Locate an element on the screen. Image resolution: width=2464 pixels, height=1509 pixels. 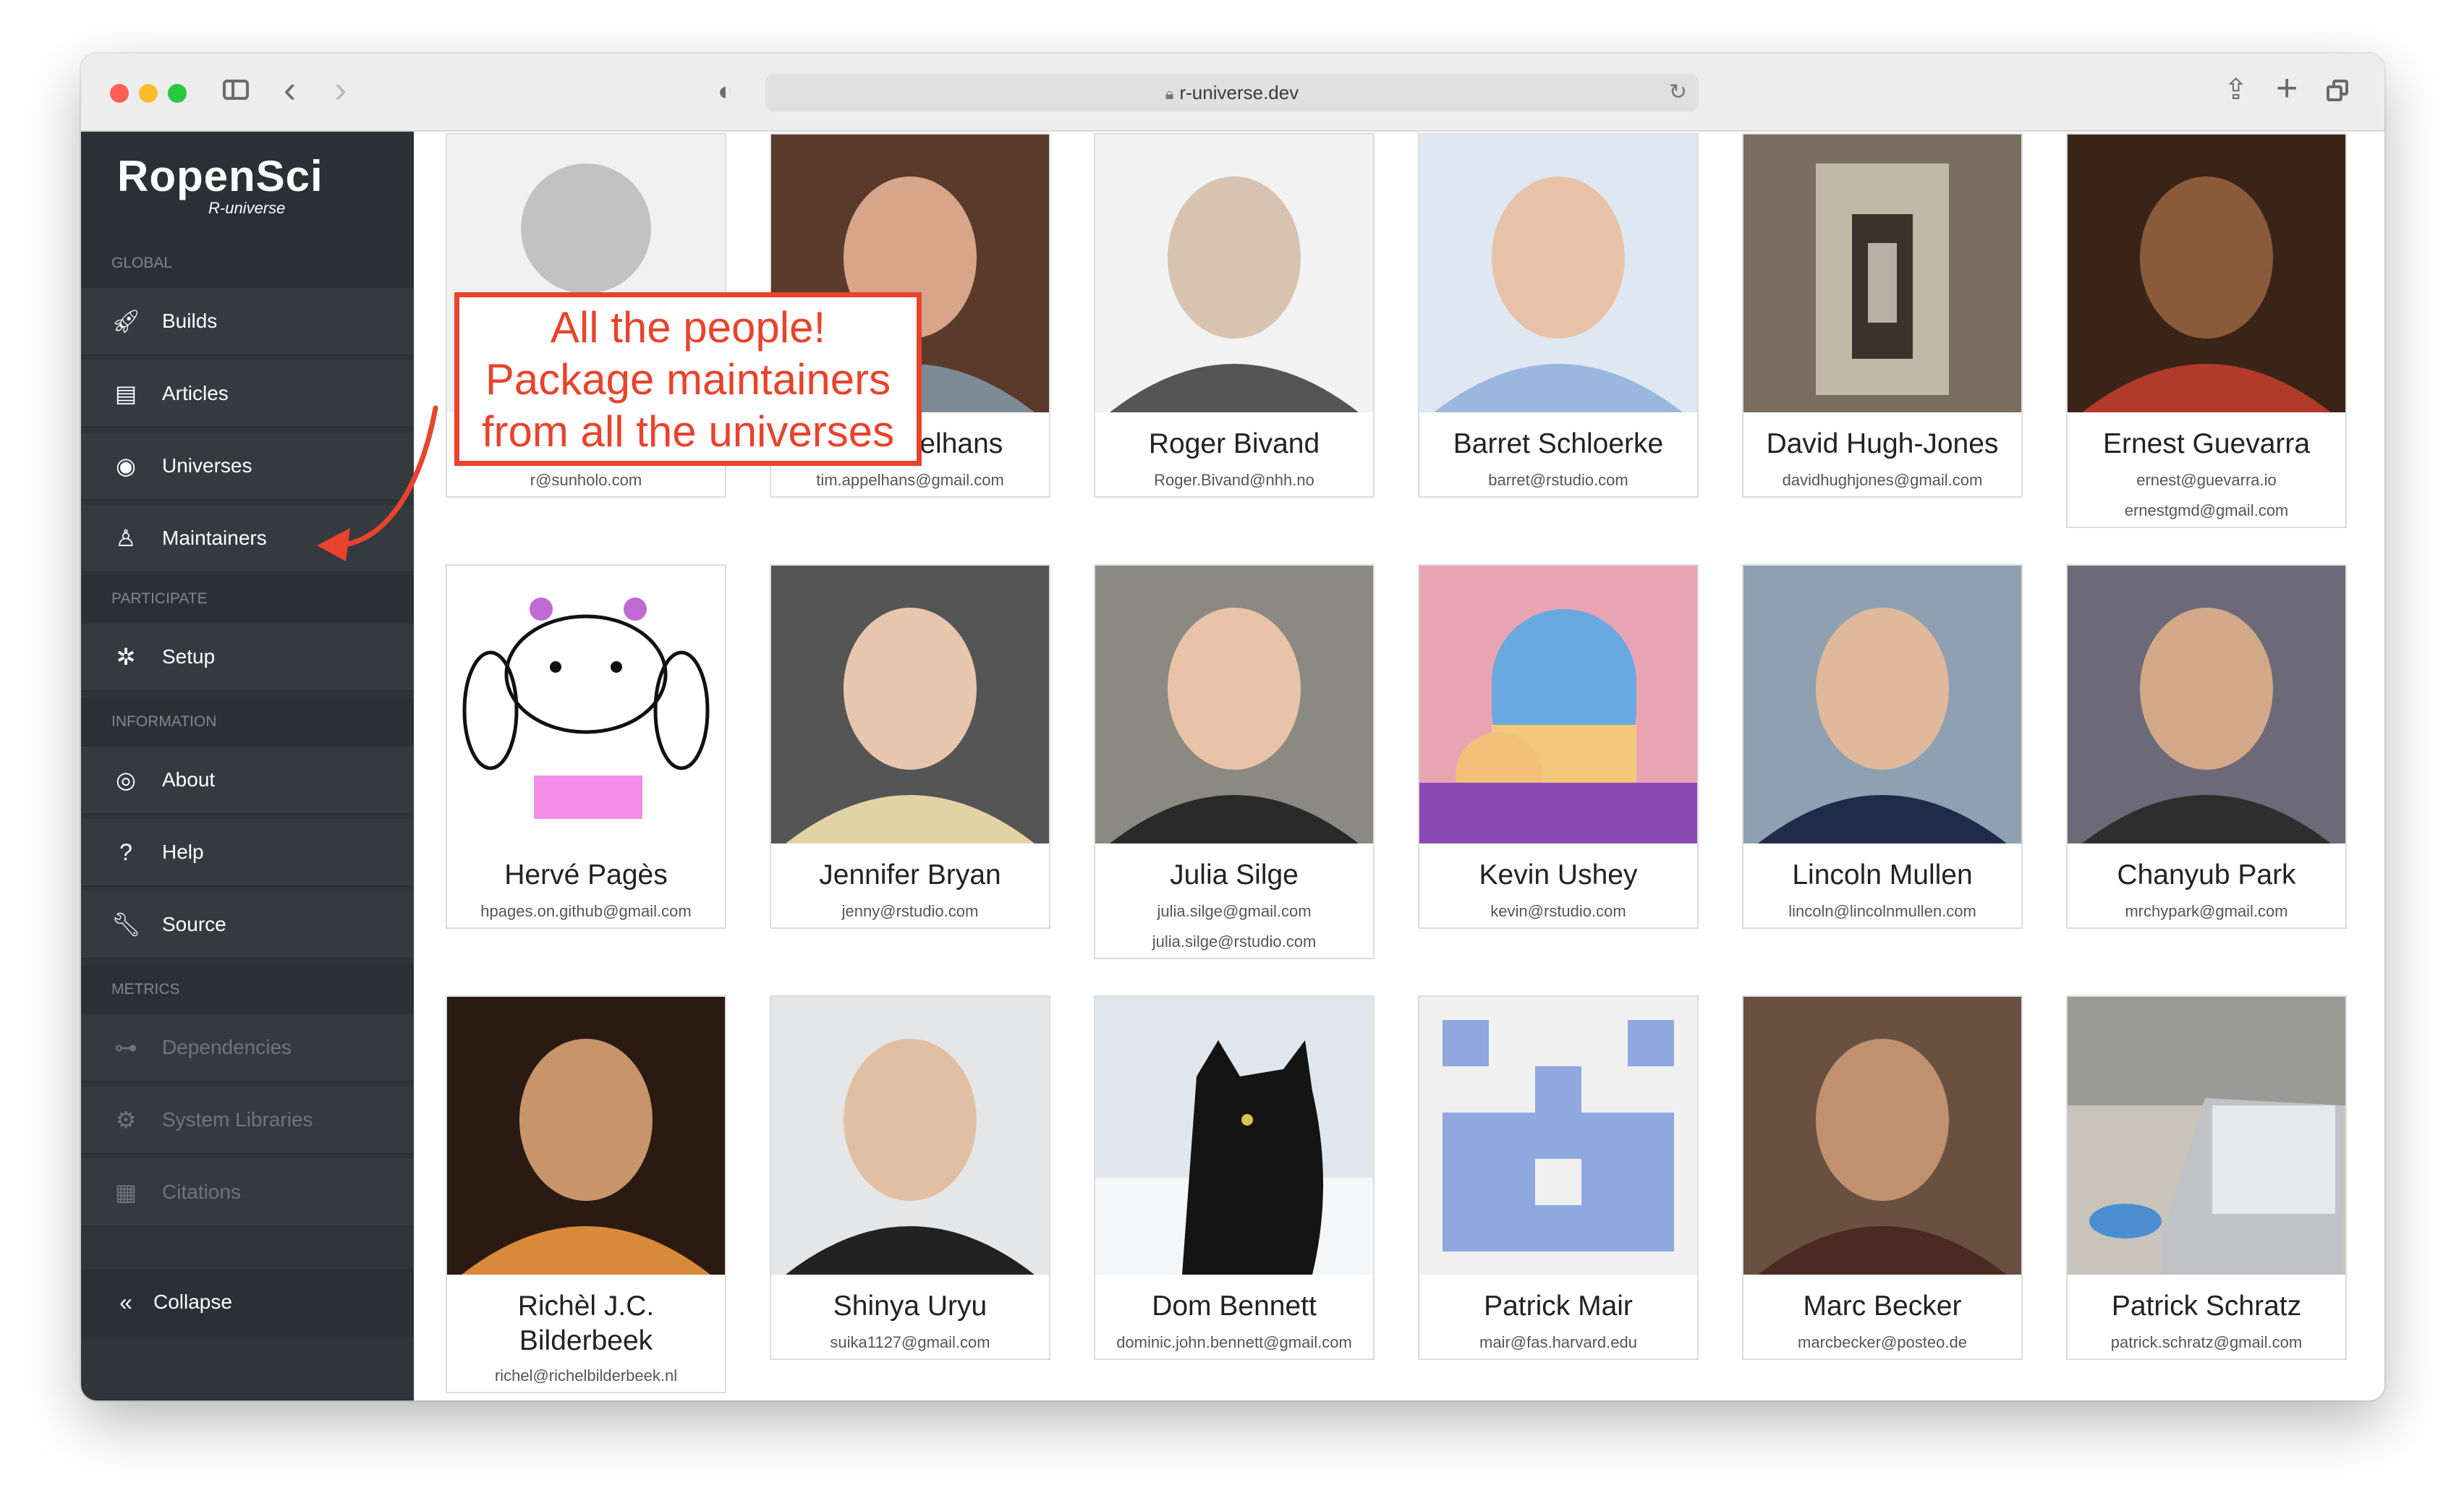
annotation-line: Package maintainers is located at coordinates (688, 380).